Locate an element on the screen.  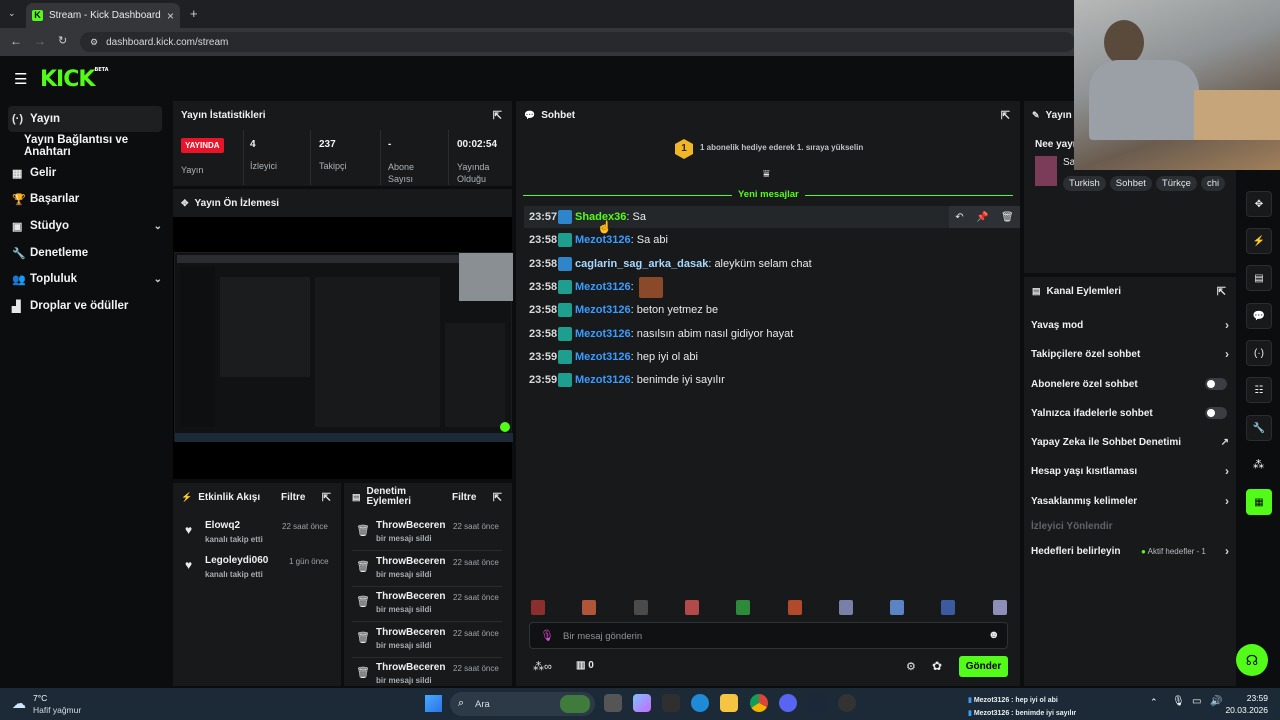
sidebar-item-gelir: ▦ Gelir is located at coordinates (85, 173).